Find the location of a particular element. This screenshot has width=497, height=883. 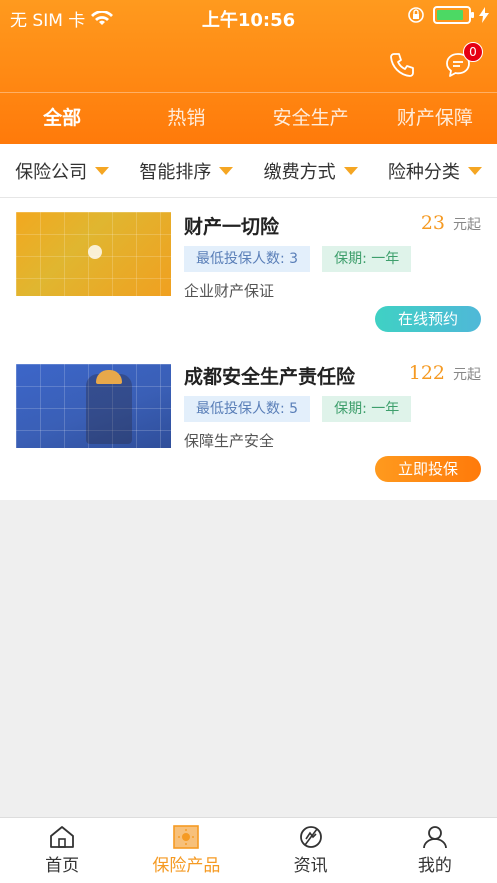

nav-label: 我的 is located at coordinates (434, 866).